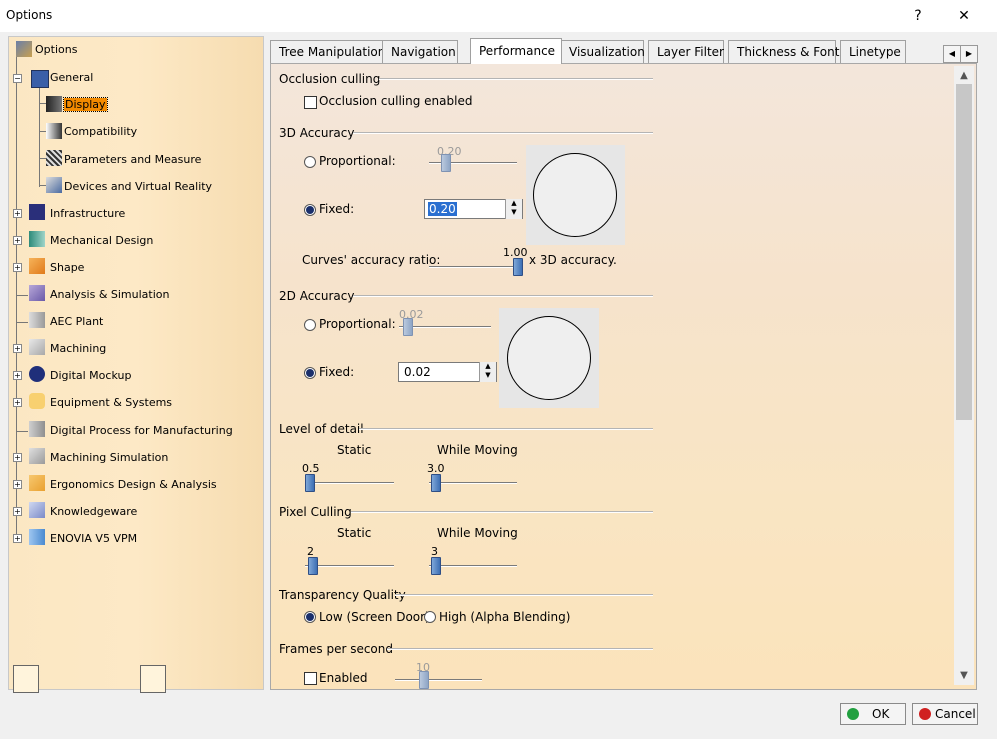  Describe the element at coordinates (430, 617) in the screenshot. I see `radio-transparency-high` at that location.